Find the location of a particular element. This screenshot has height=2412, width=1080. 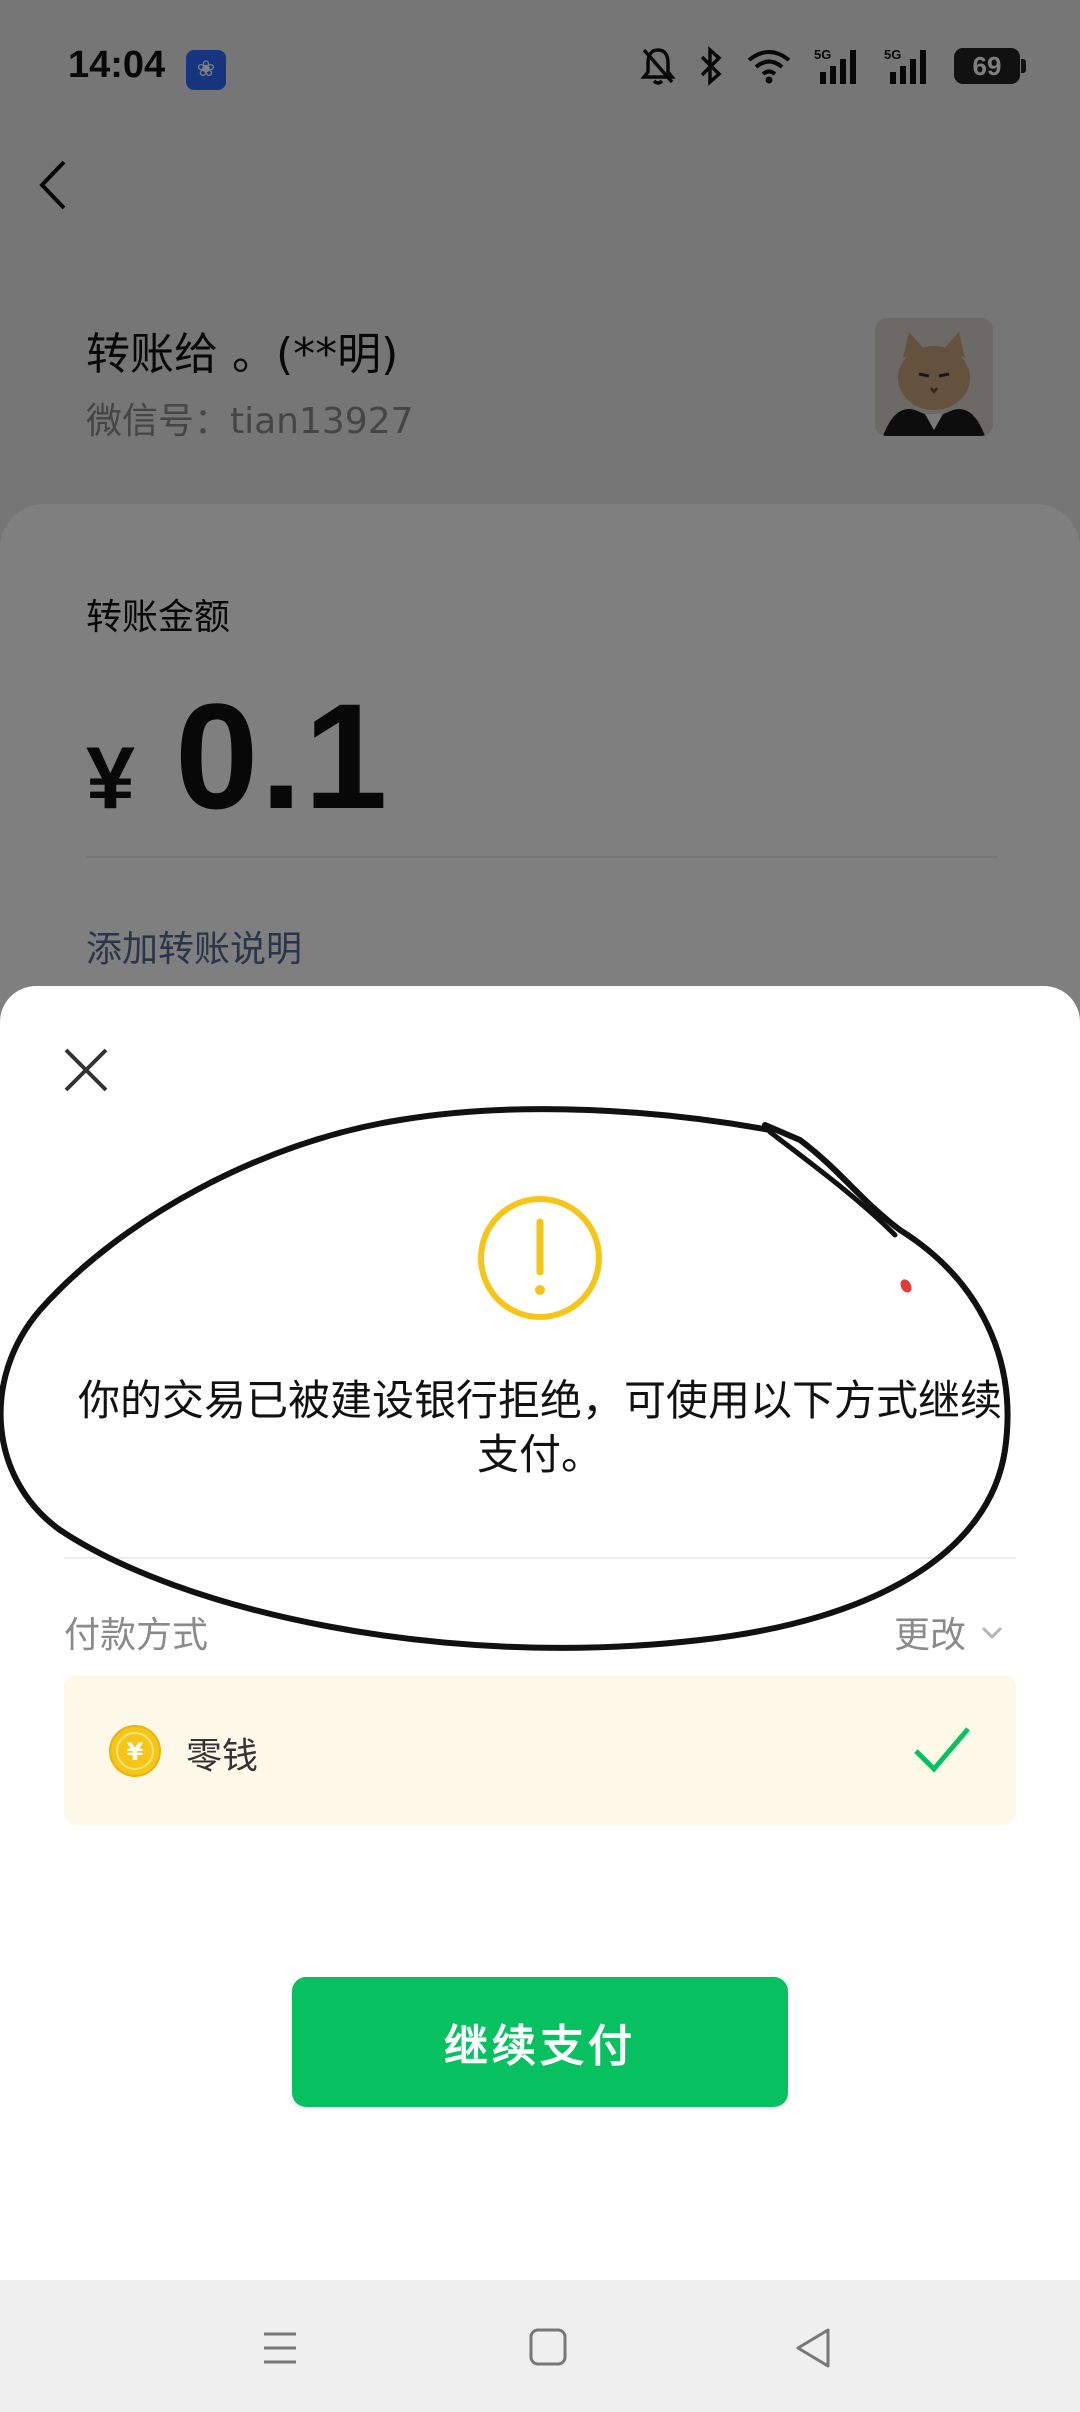

check-icon is located at coordinates (942, 1750).